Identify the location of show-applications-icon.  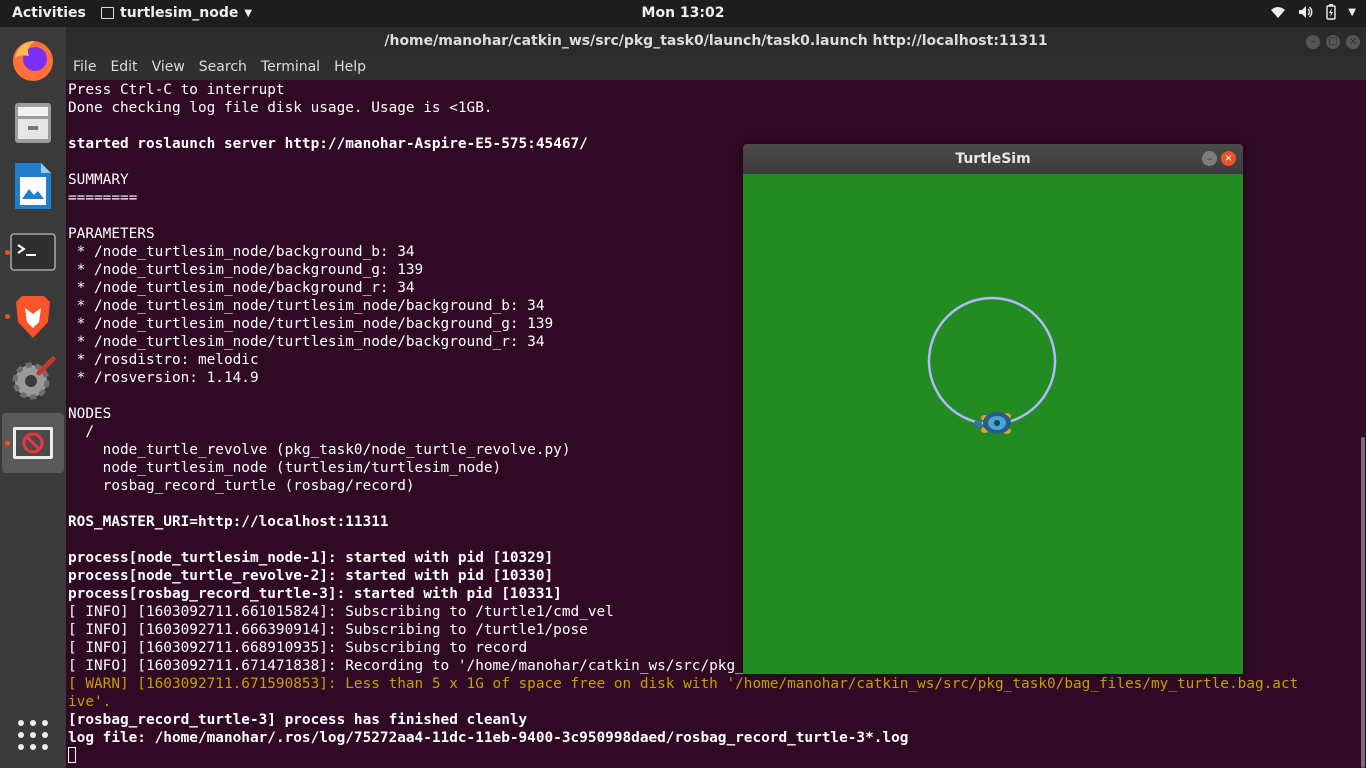
(33, 735).